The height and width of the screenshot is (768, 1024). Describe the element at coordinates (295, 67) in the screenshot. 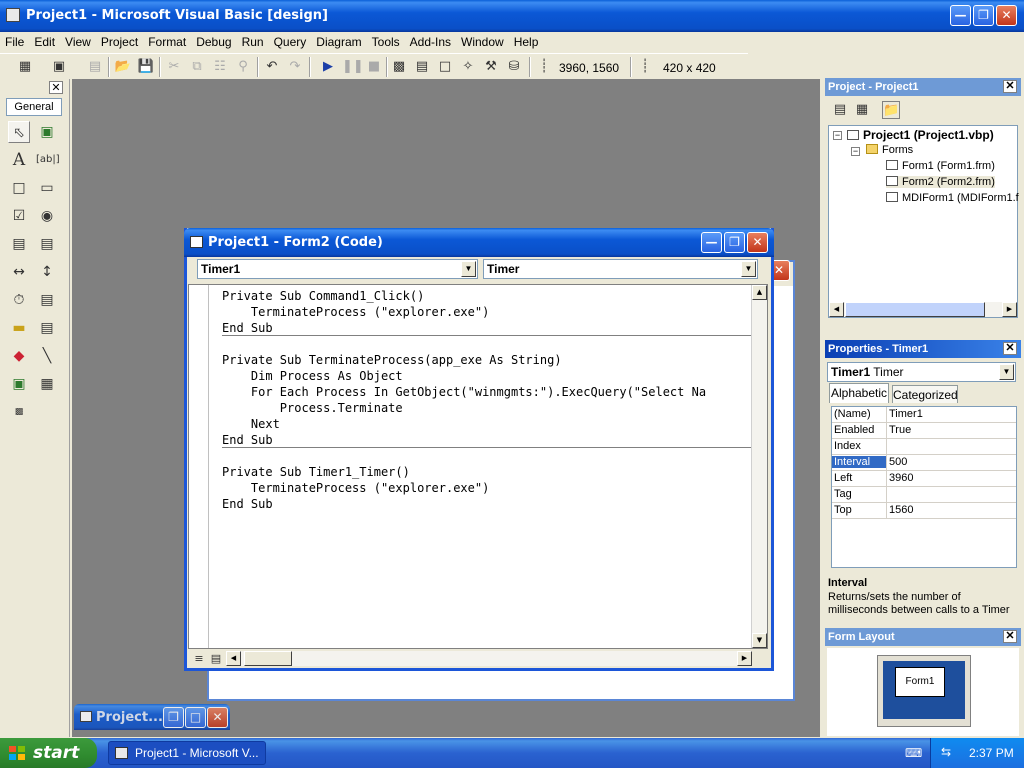

I see `redo-icon: ↷` at that location.